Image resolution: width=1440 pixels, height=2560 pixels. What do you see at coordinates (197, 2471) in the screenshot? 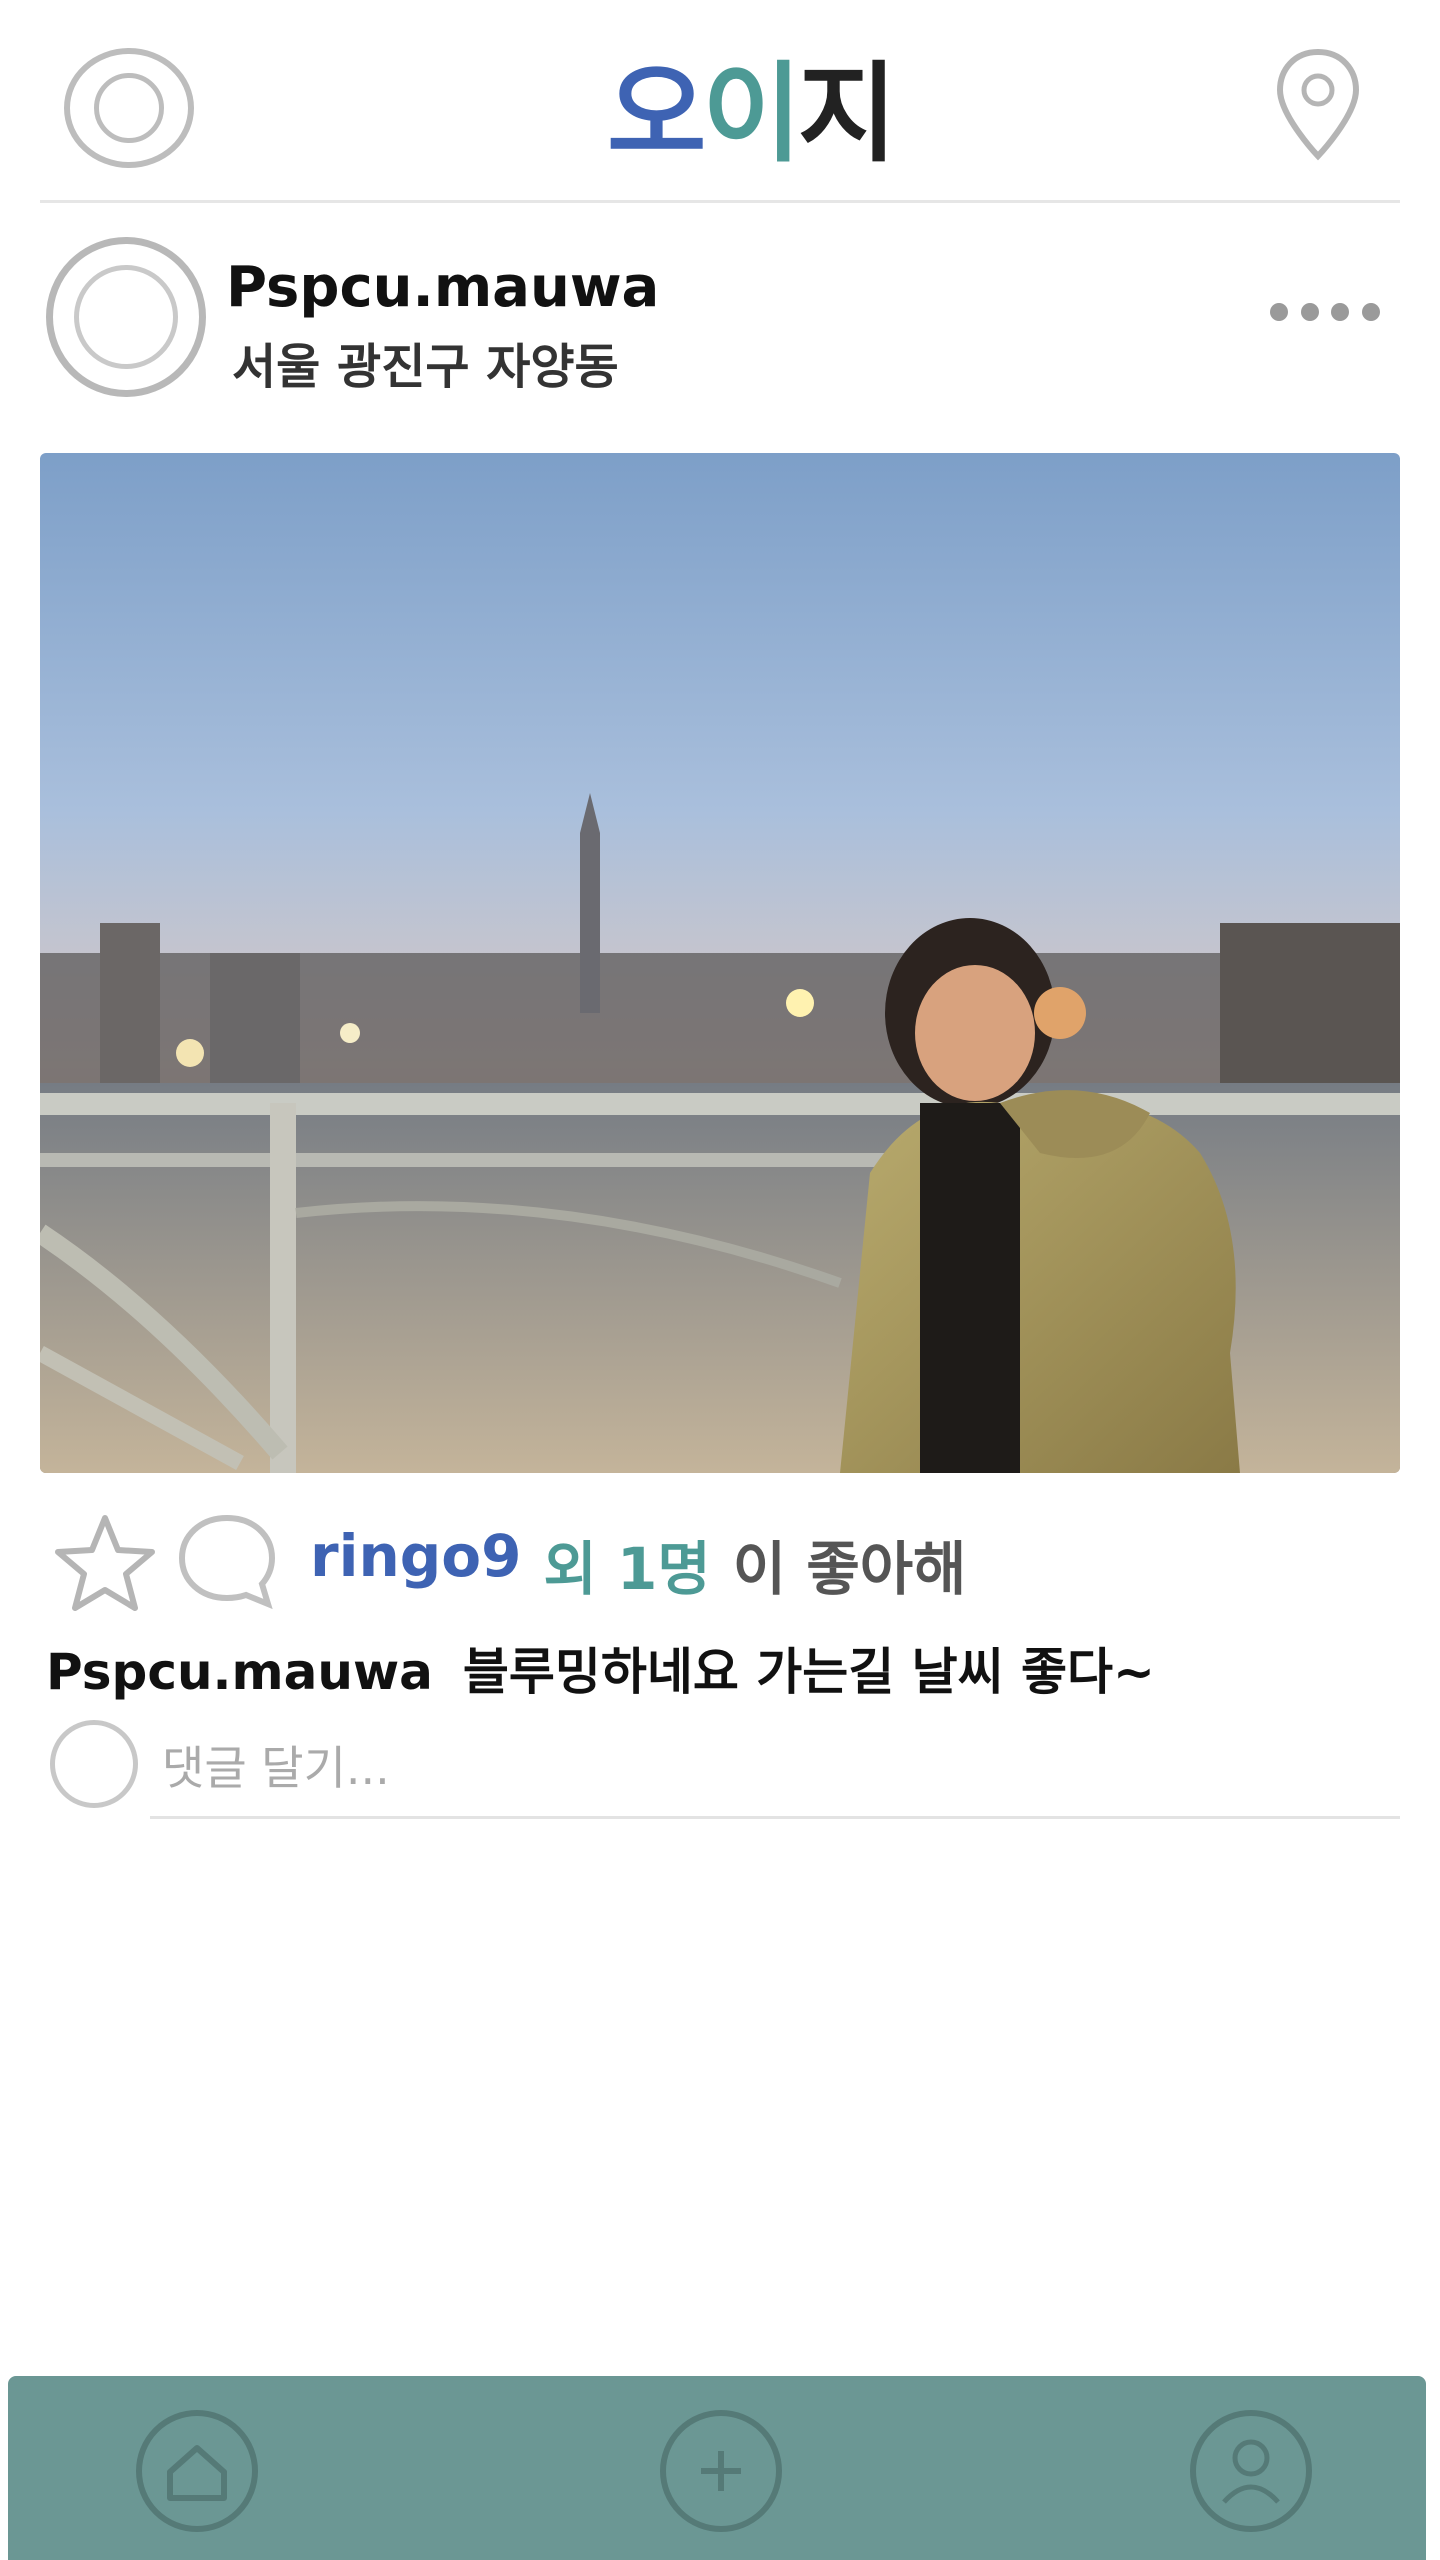
I see `home-icon` at bounding box center [197, 2471].